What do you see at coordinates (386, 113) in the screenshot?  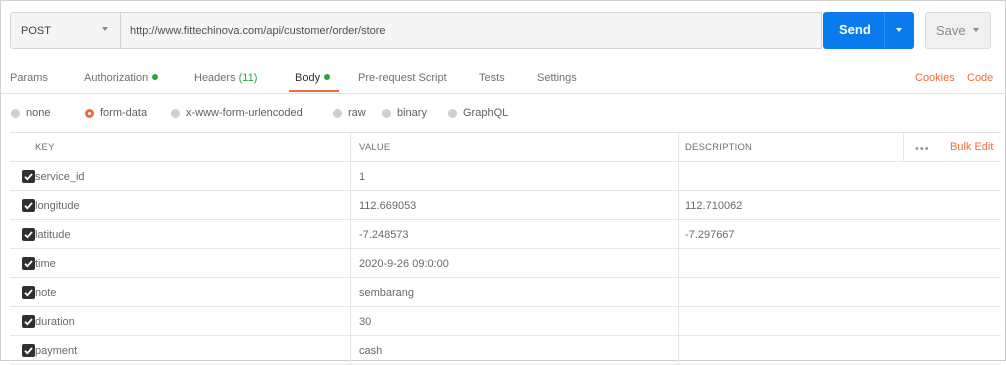 I see `radio-icon` at bounding box center [386, 113].